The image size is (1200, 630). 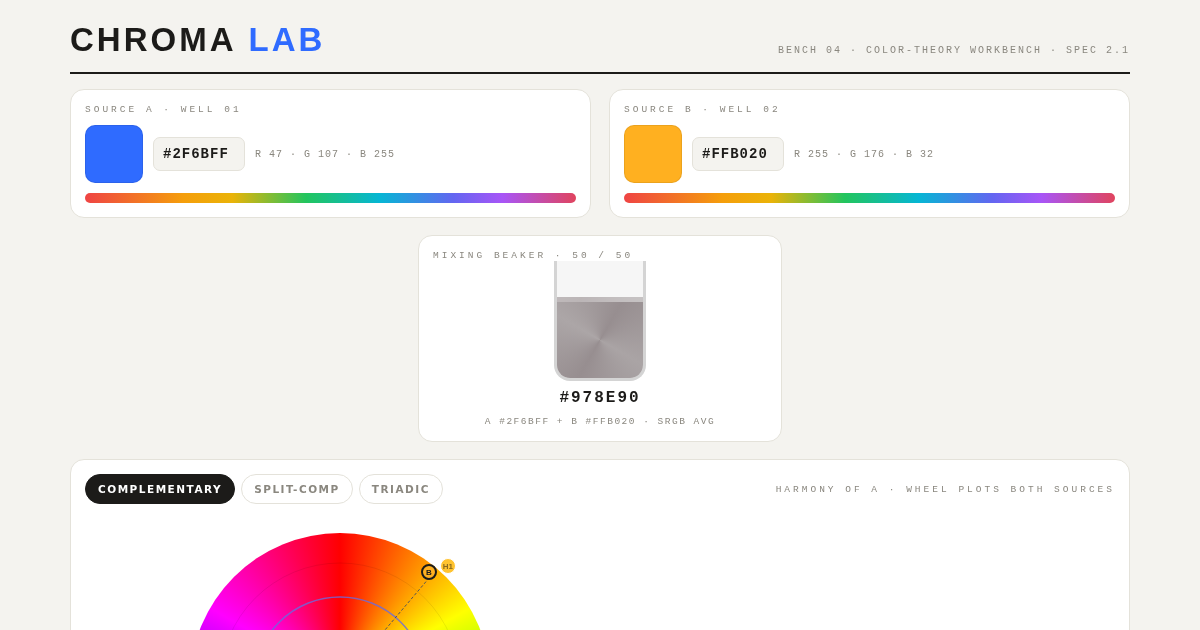 I want to click on harmony-tab: SPLIT-COMP, so click(x=297, y=489).